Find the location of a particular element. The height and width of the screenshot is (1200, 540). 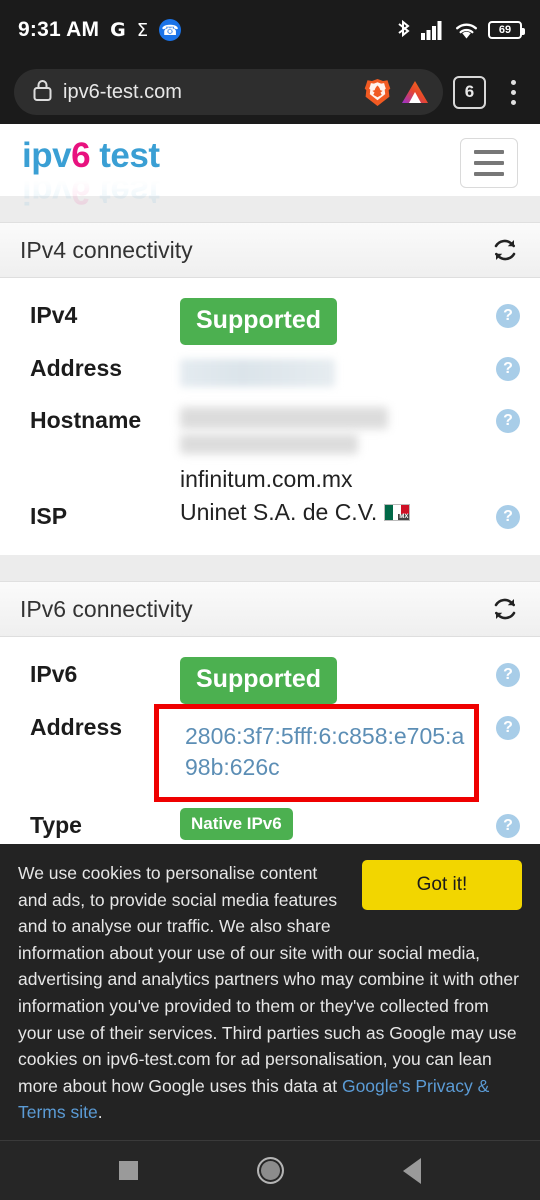

logo-suffix: test is located at coordinates (125, 155).